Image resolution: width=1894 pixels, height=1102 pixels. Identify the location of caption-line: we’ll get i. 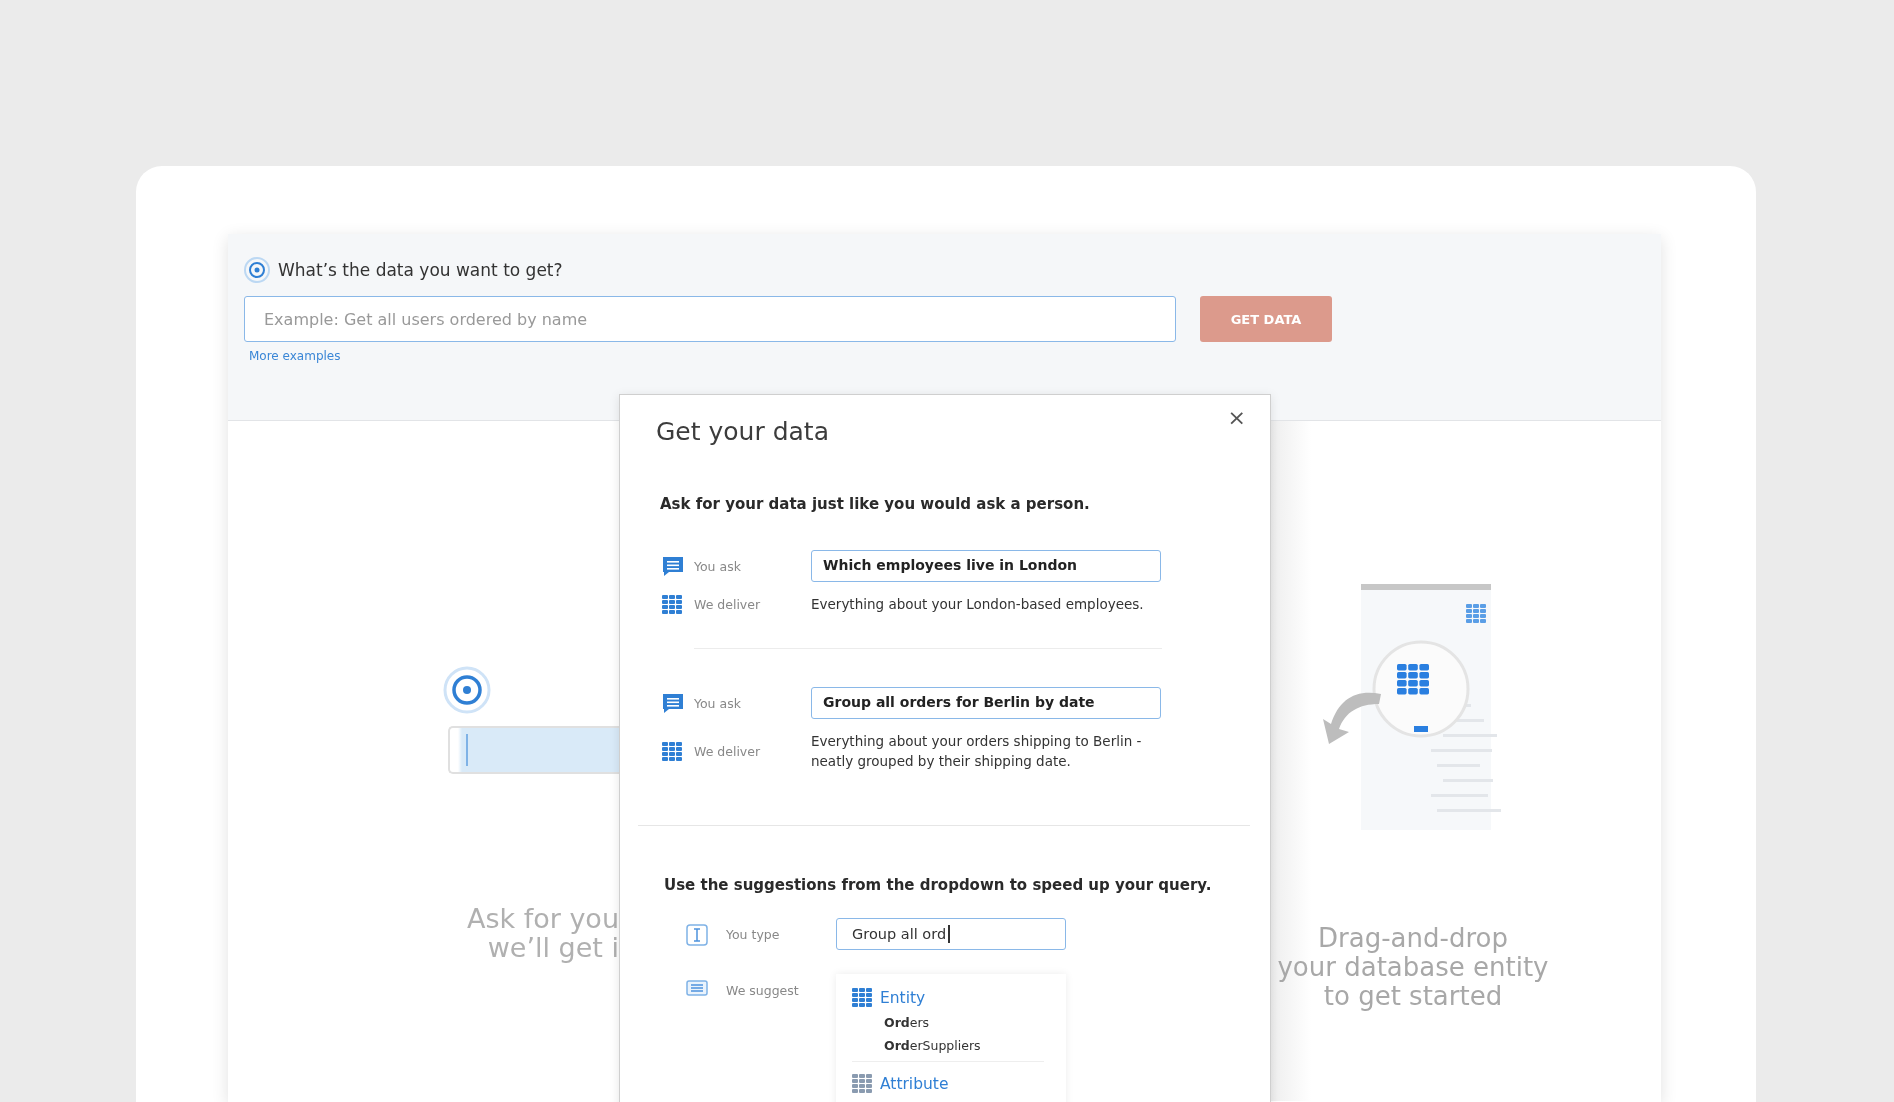
(552, 947).